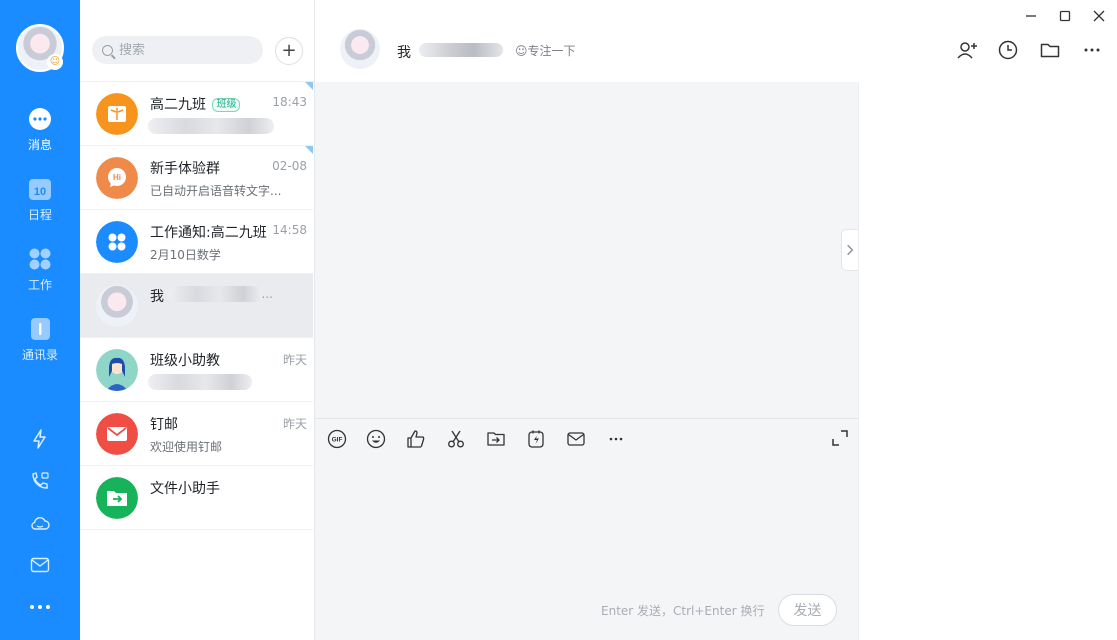 This screenshot has height=640, width=1117. What do you see at coordinates (117, 306) in the screenshot?
I see `self-avatar` at bounding box center [117, 306].